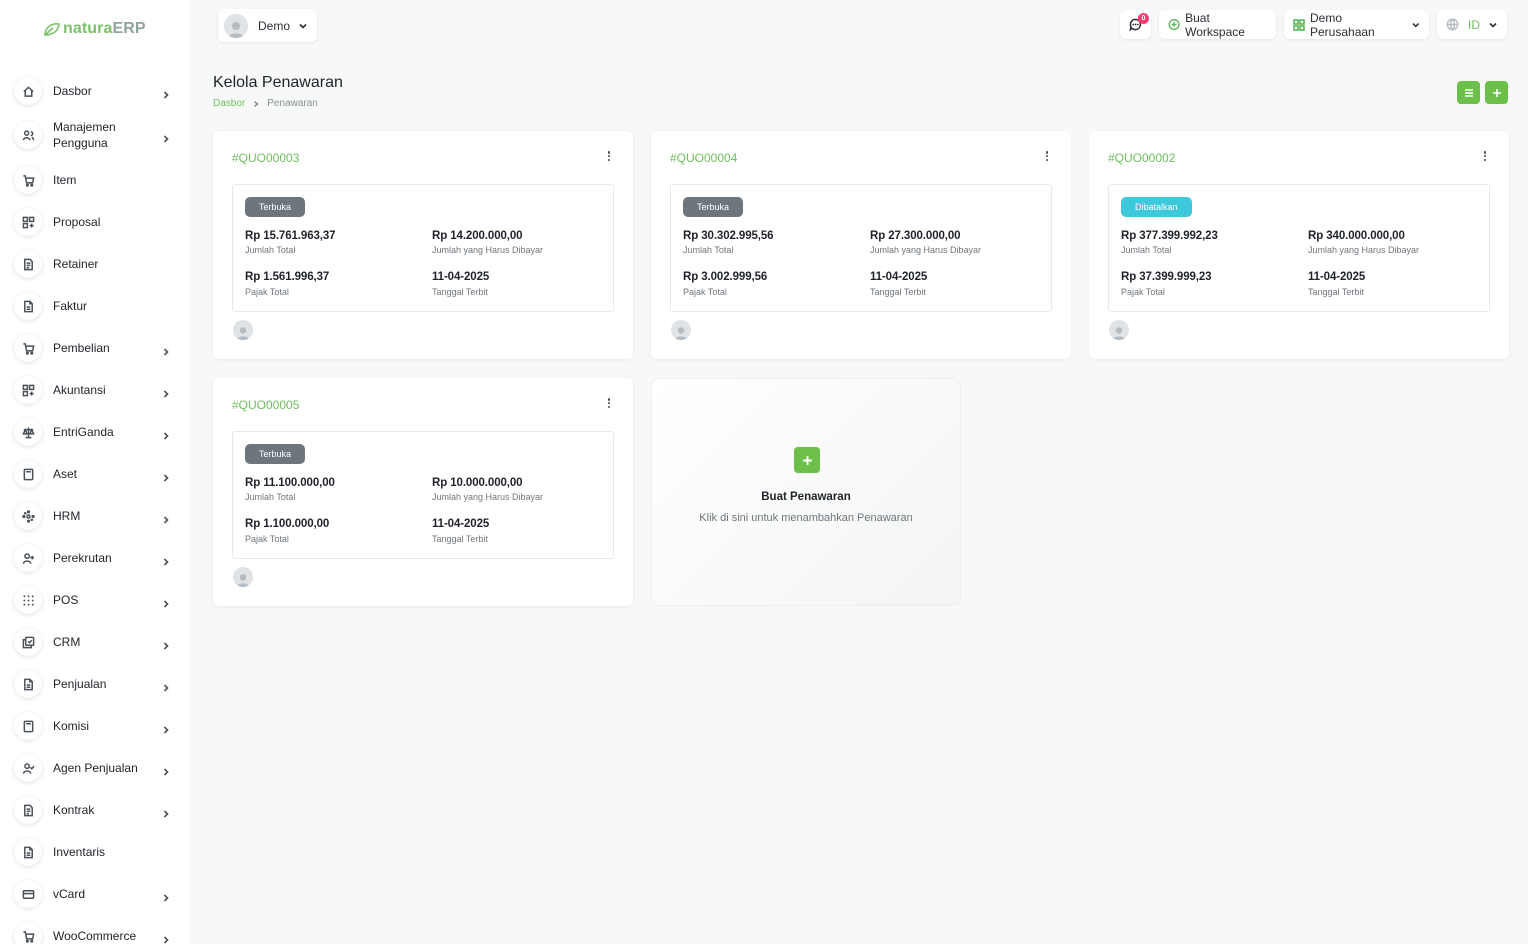  Describe the element at coordinates (97, 558) in the screenshot. I see `sidebar-item-perekrutan: Perekrutan` at that location.